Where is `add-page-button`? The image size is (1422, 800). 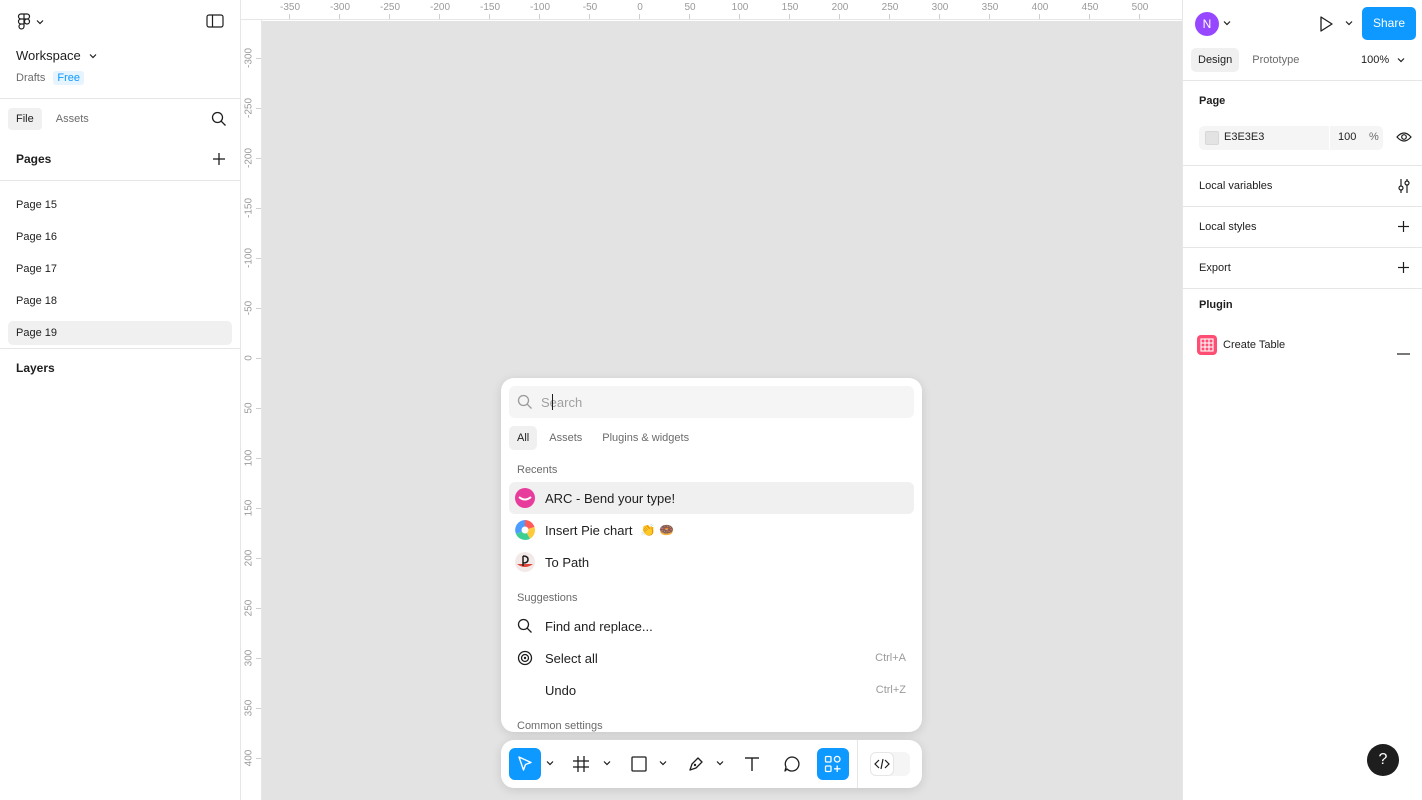
add-page-button is located at coordinates (219, 160).